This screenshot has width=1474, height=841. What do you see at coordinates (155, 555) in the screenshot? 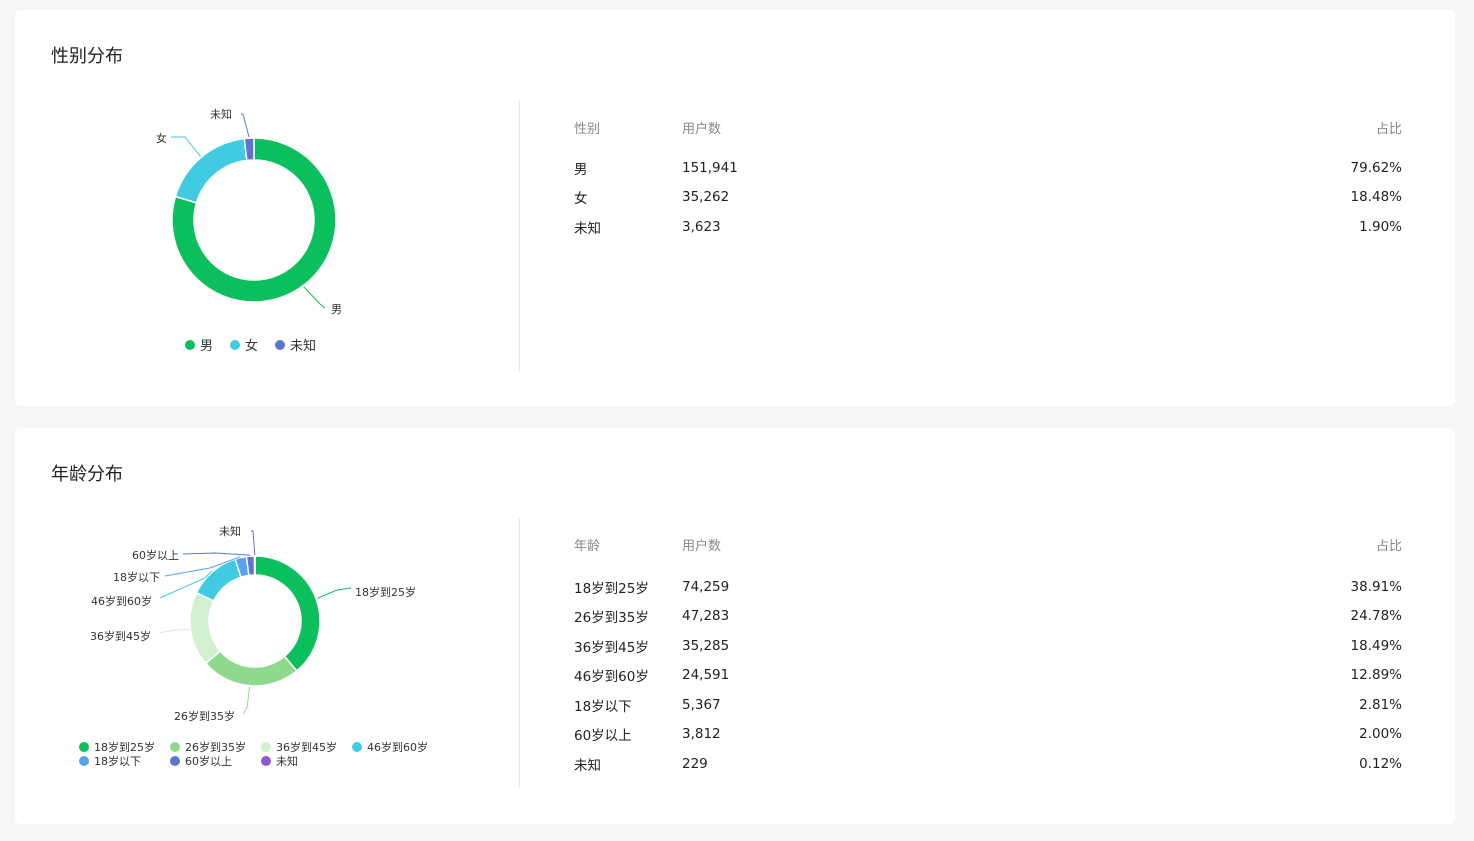
I see `slice-label: 60岁以上` at bounding box center [155, 555].